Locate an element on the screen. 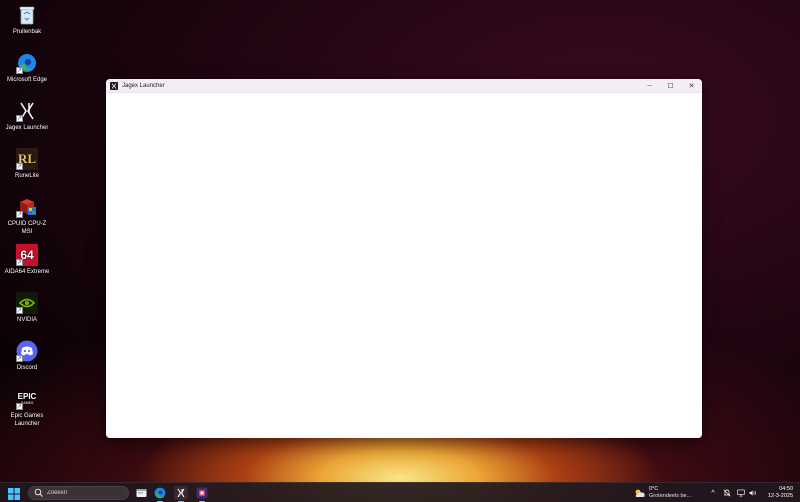 Image resolution: width=800 pixels, height=502 pixels. chevron-up-icon: ^ is located at coordinates (713, 493).